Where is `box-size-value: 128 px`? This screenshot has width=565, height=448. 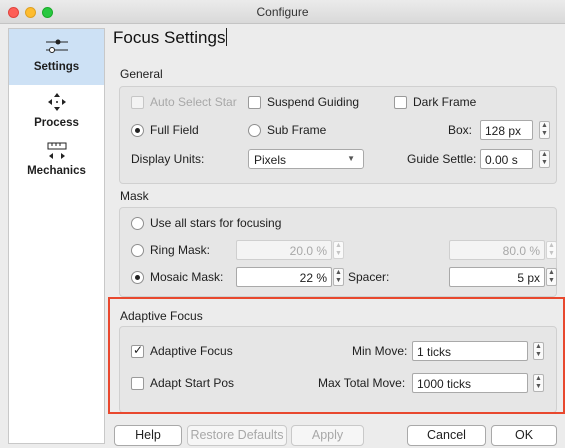
box-size-value: 128 px is located at coordinates (503, 131).